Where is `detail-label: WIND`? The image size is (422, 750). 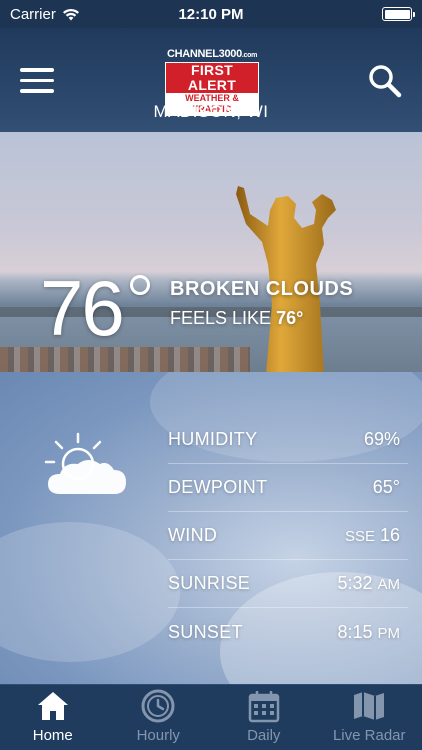
detail-label: WIND is located at coordinates (193, 535).